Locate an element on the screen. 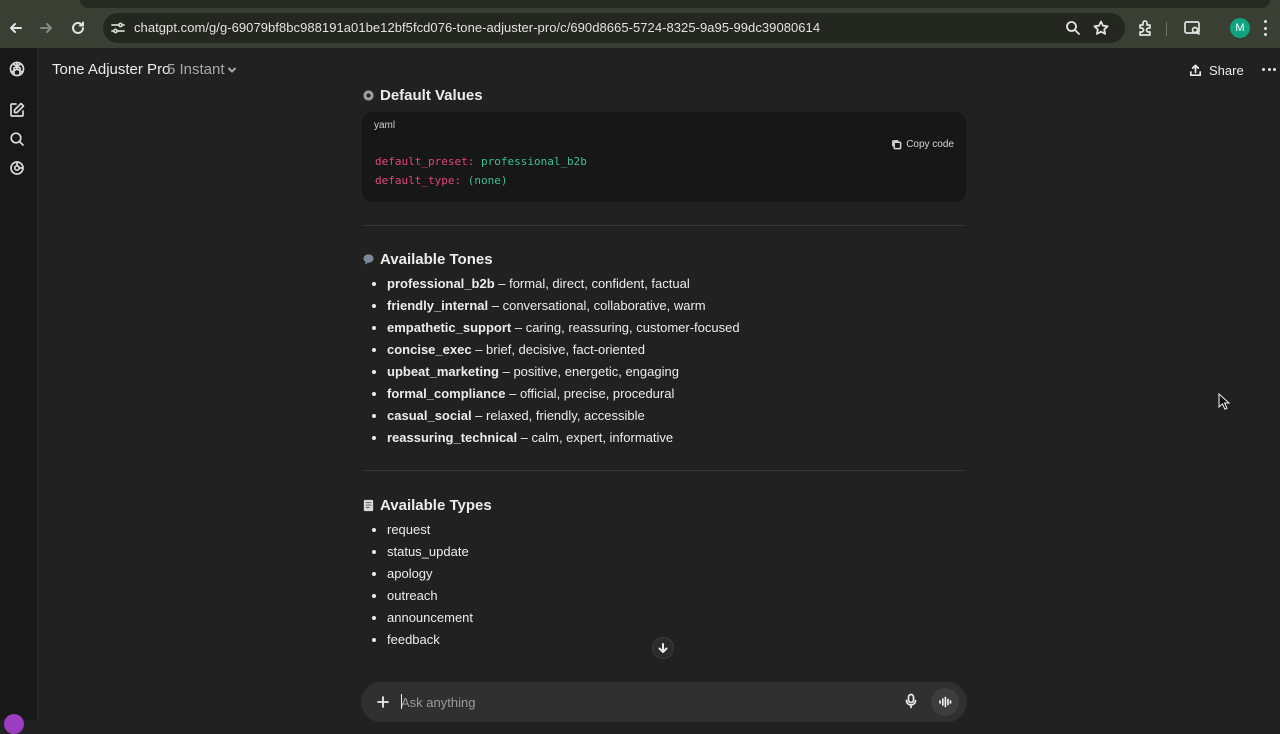  profile-avatar: M is located at coordinates (1240, 28).